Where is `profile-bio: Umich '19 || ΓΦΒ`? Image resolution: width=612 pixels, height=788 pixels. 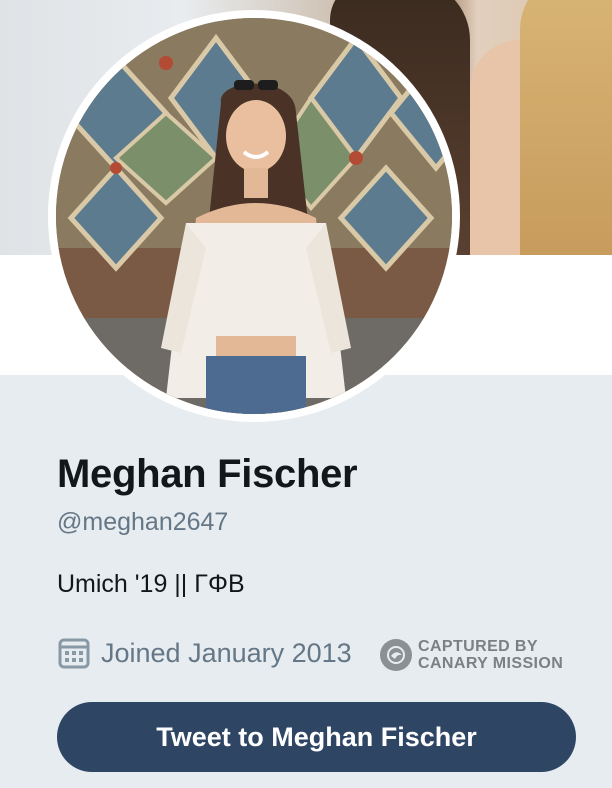
profile-bio: Umich '19 || ΓΦΒ is located at coordinates (151, 584).